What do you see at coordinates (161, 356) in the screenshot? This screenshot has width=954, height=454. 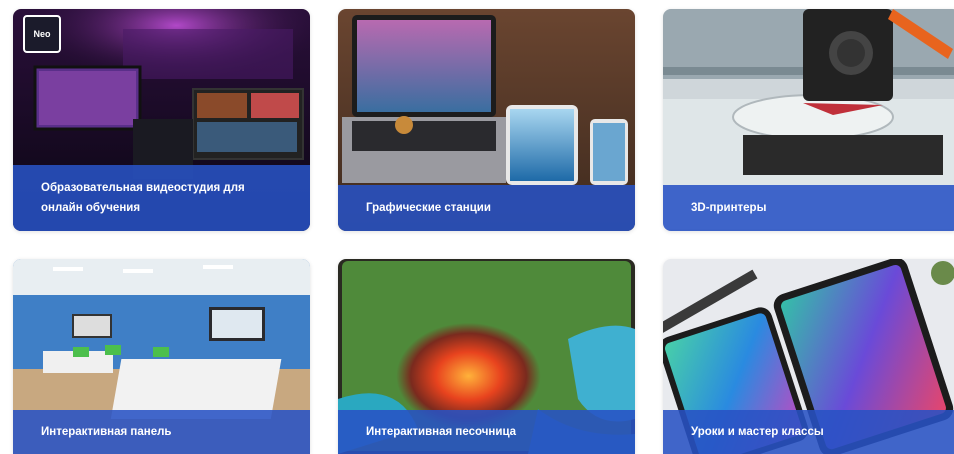 I see `card-interactive-panel: Интерактивная панель` at bounding box center [161, 356].